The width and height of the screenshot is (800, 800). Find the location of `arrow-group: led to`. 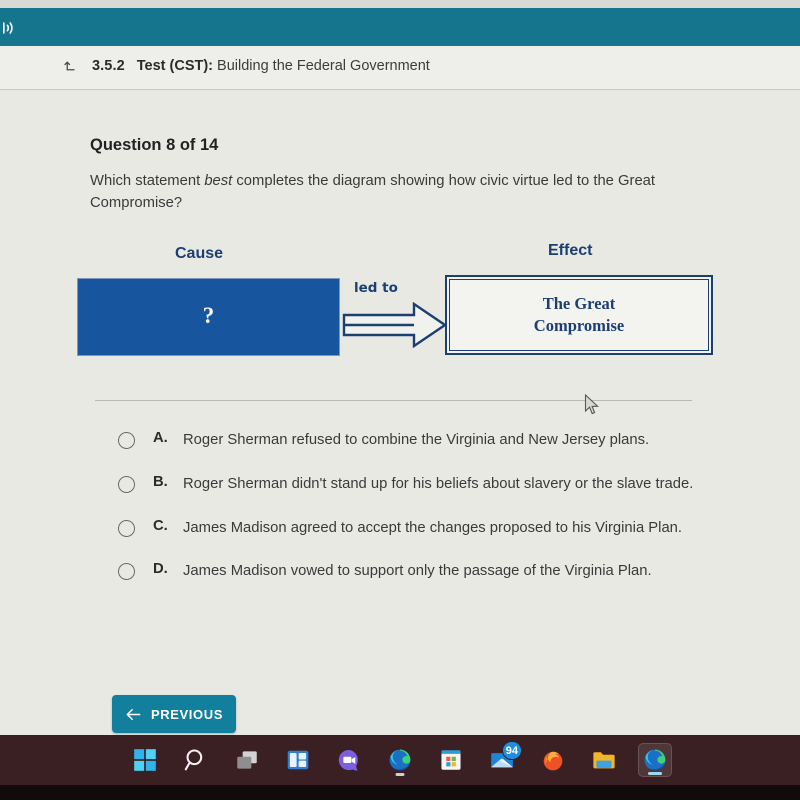

arrow-group: led to is located at coordinates (394, 314).